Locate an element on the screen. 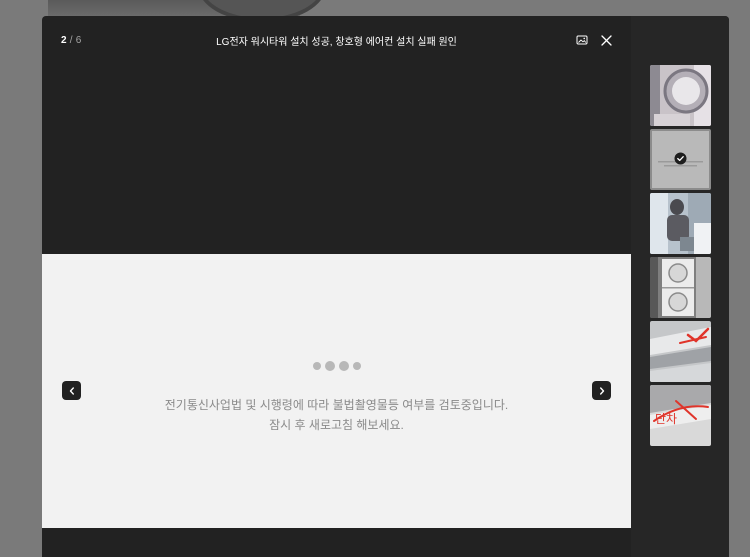 Image resolution: width=750 pixels, height=557 pixels. view-original-button is located at coordinates (582, 40).